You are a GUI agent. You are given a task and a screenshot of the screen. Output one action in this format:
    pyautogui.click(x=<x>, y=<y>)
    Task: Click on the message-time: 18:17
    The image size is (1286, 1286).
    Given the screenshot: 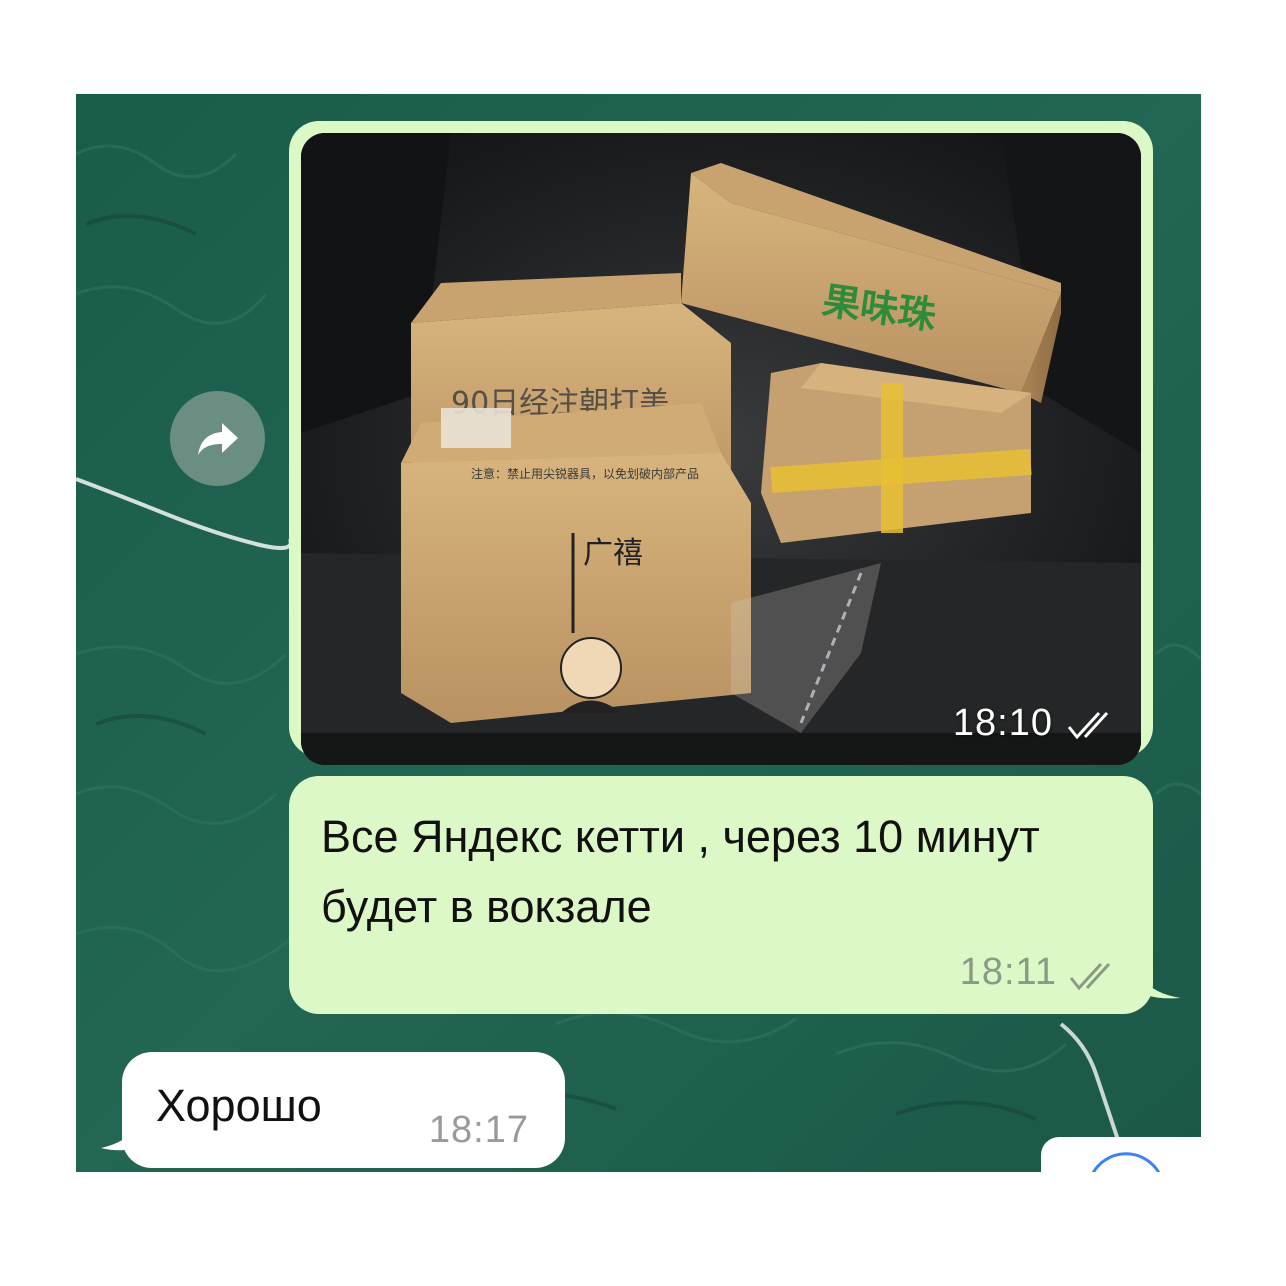 What is the action you would take?
    pyautogui.click(x=478, y=1130)
    